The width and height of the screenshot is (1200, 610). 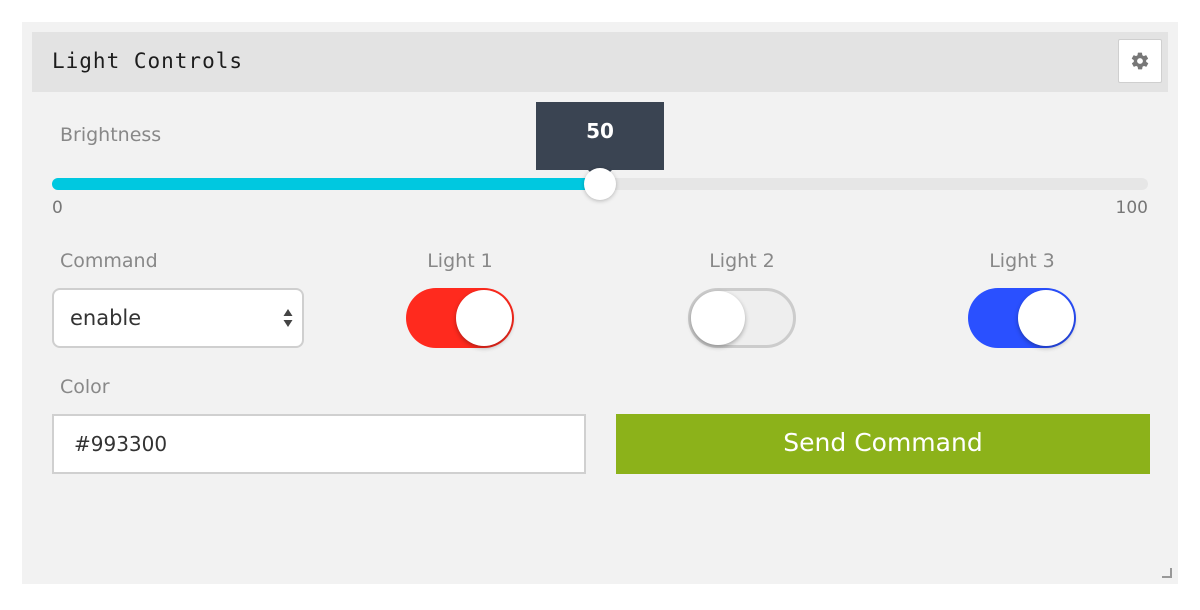 I want to click on color-input, so click(x=319, y=444).